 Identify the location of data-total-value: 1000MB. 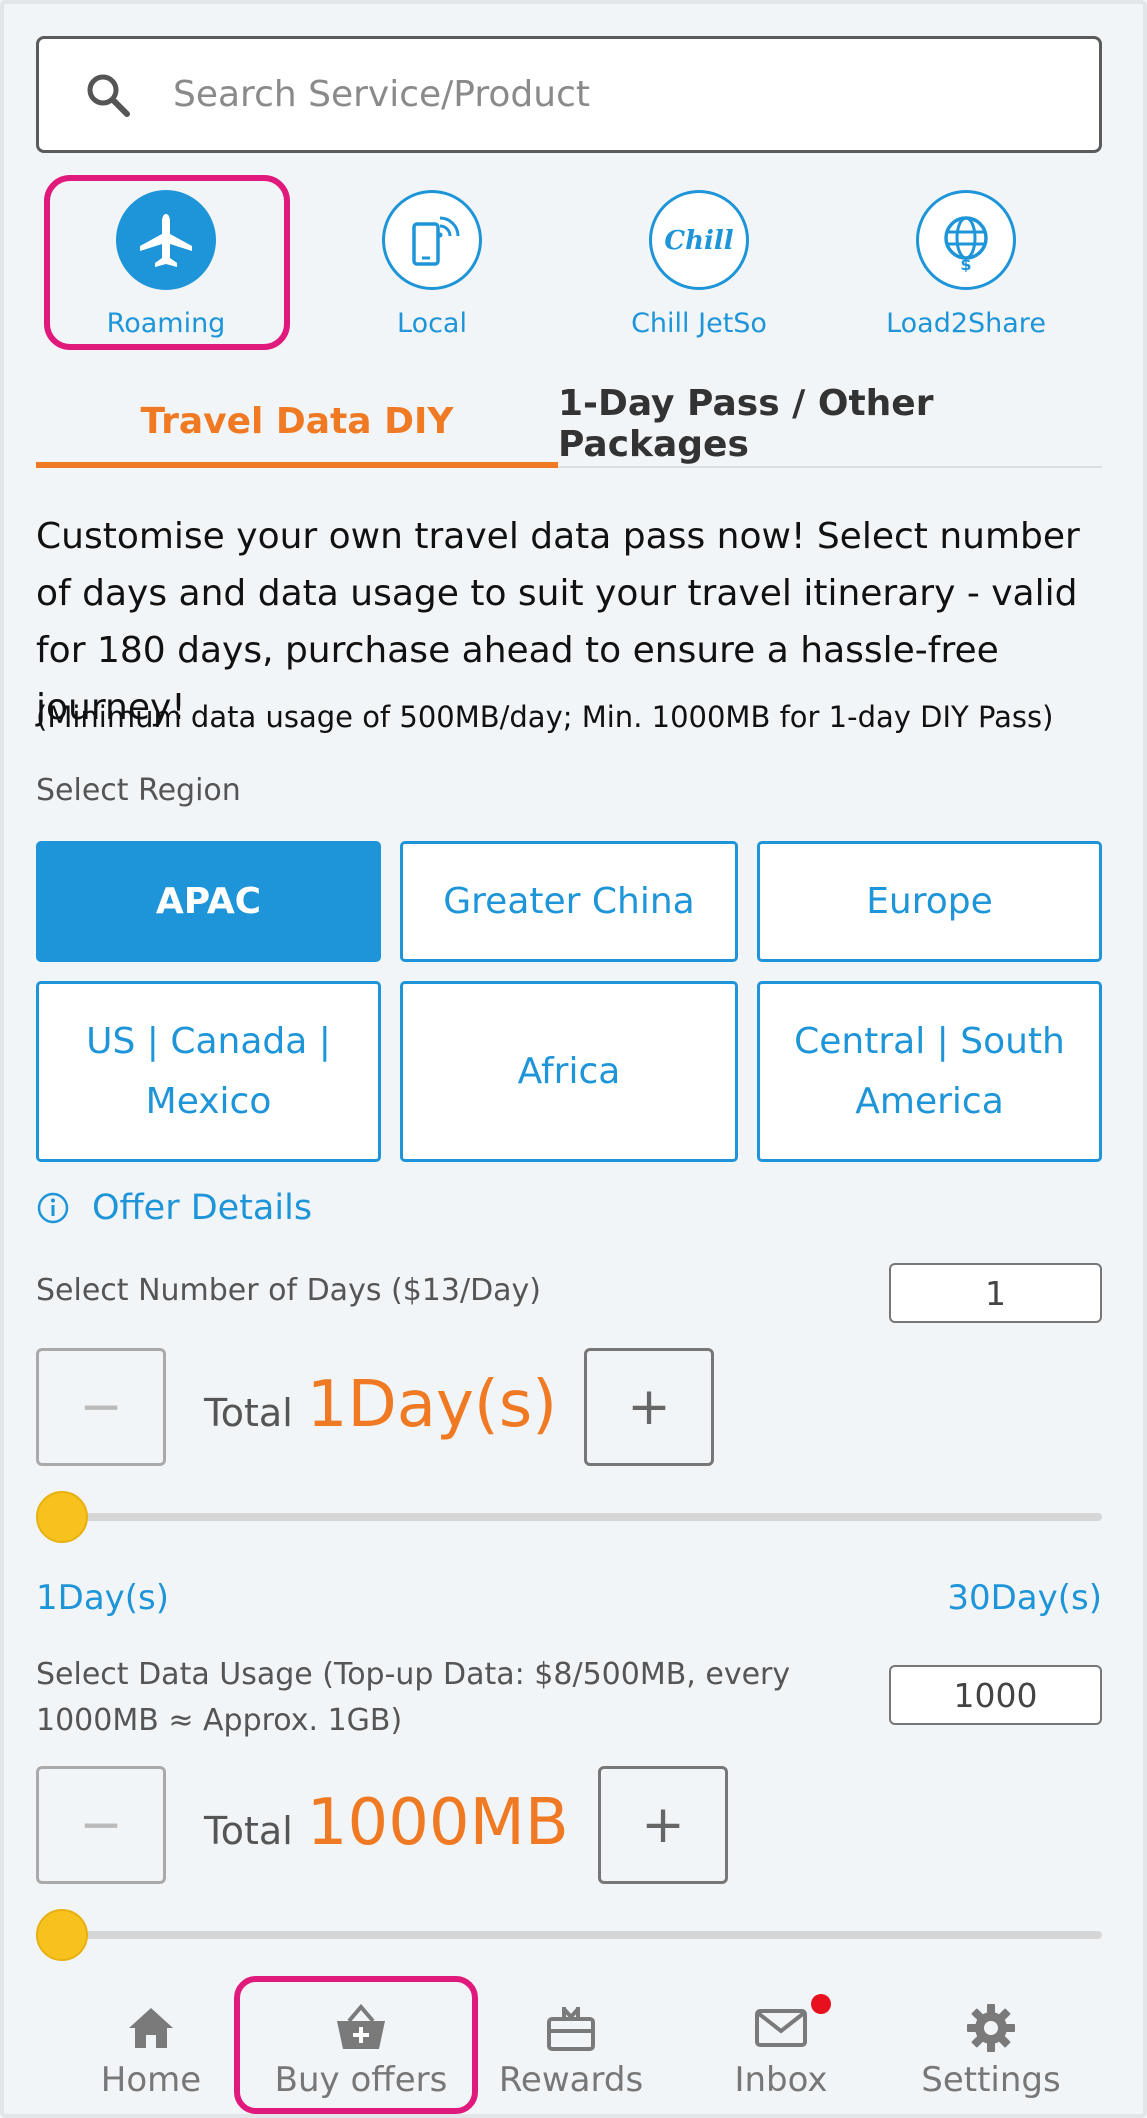
(437, 1823).